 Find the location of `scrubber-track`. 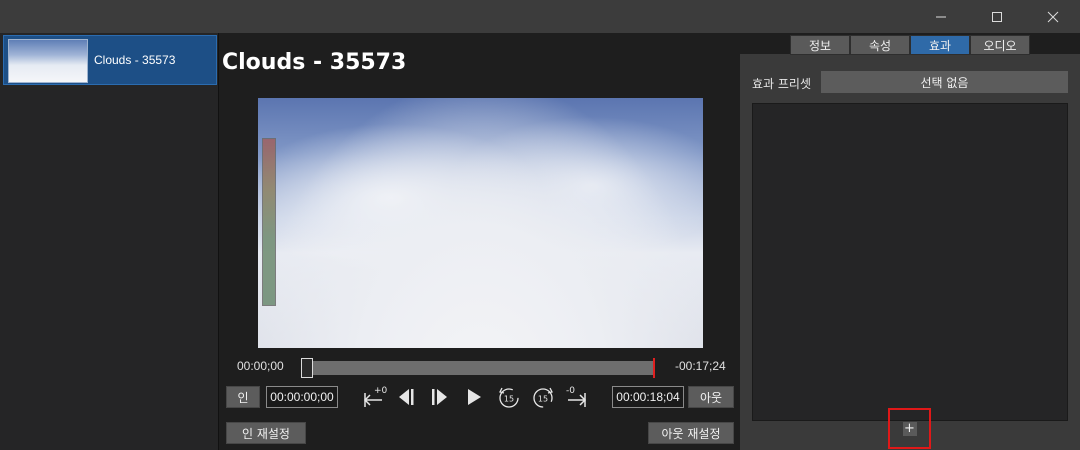

scrubber-track is located at coordinates (478, 368).